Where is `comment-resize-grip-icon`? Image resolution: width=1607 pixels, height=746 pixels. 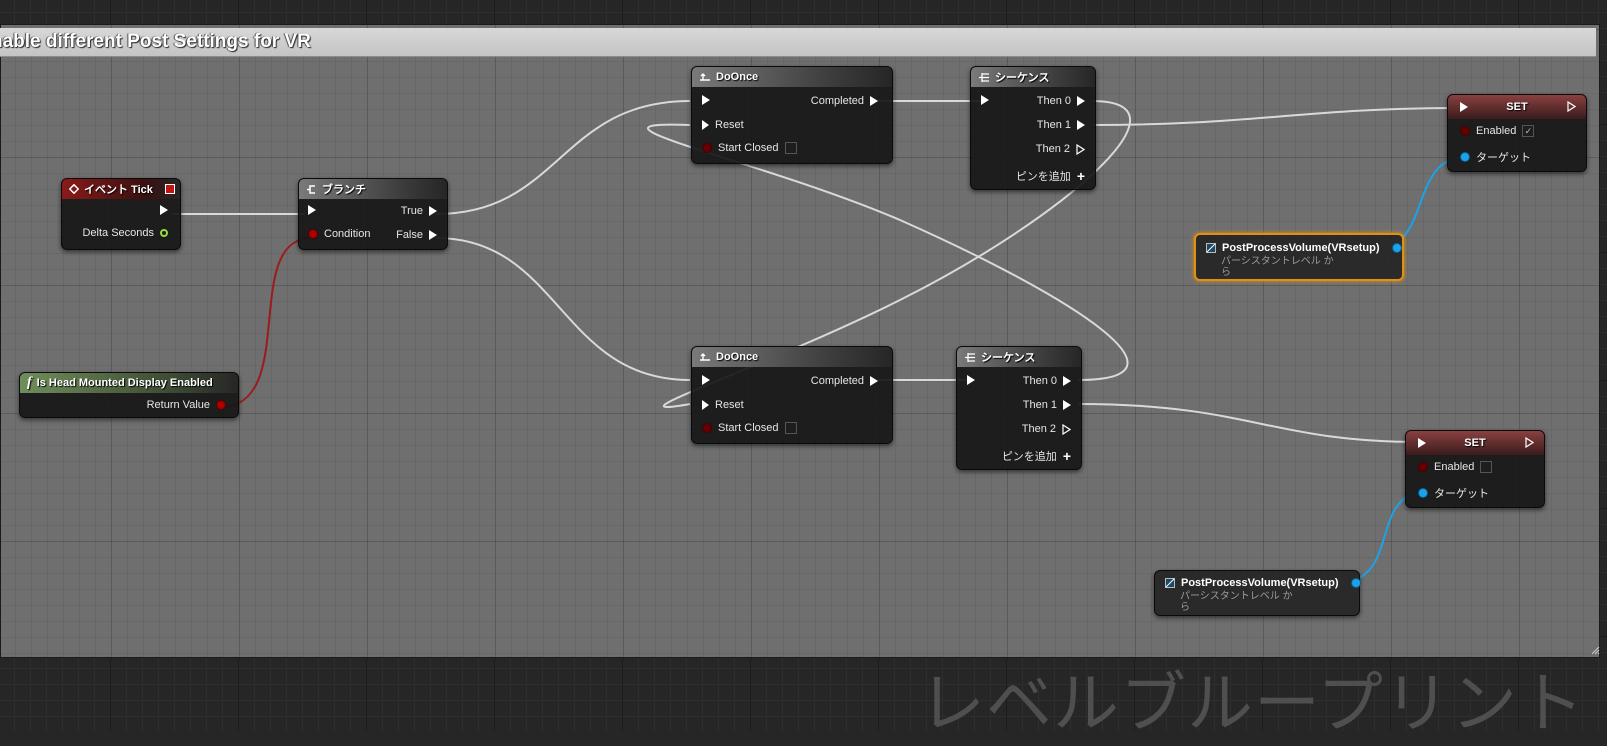
comment-resize-grip-icon is located at coordinates (1595, 650).